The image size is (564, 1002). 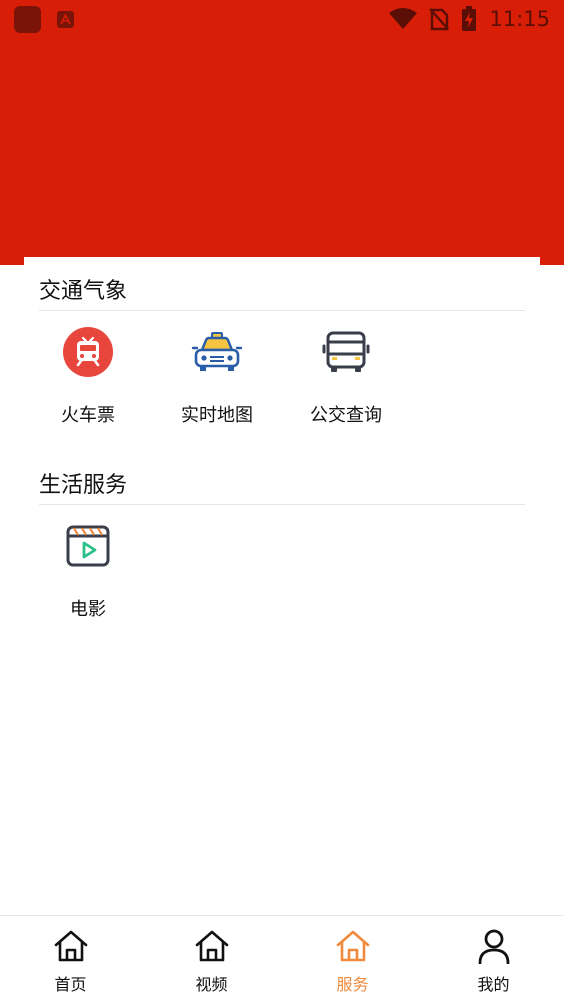 I want to click on service-label: 实时地图, so click(x=217, y=415).